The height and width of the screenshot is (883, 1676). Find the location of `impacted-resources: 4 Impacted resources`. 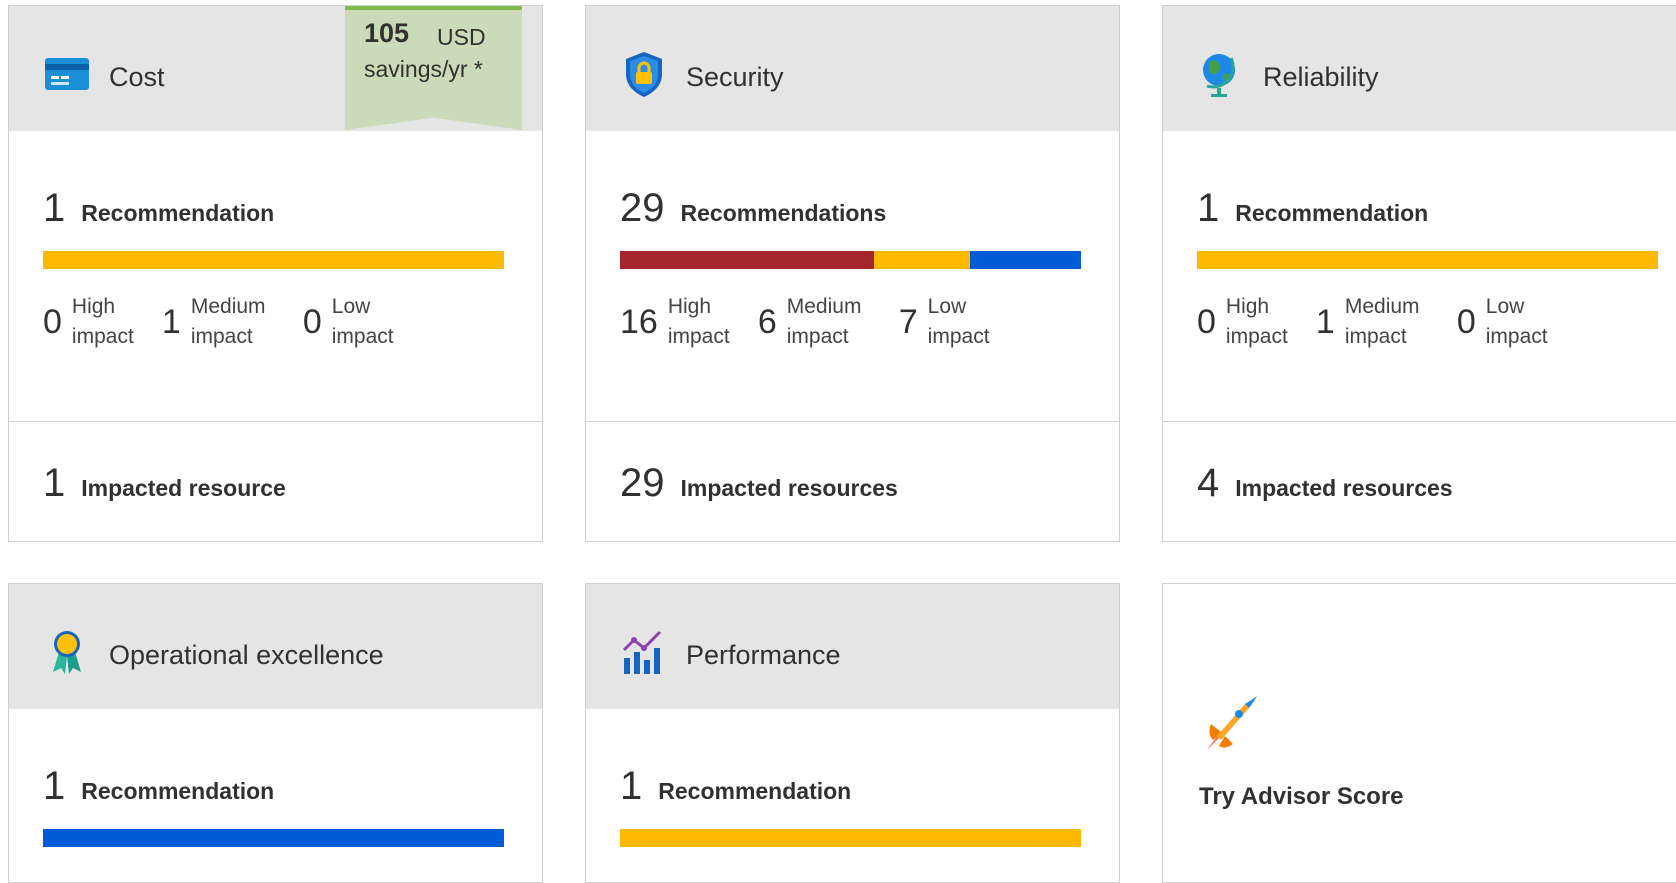

impacted-resources: 4 Impacted resources is located at coordinates (1325, 483).